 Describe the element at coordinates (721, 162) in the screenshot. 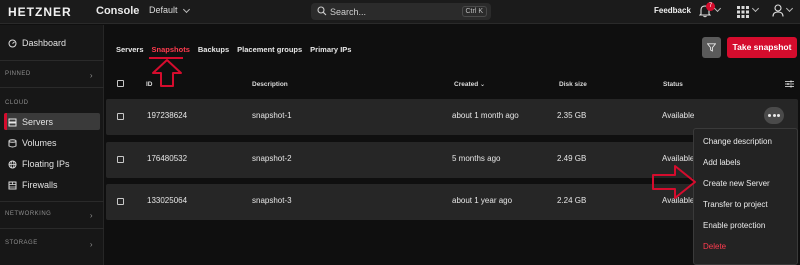

I see `menu-item-add-labels: Add labels` at that location.